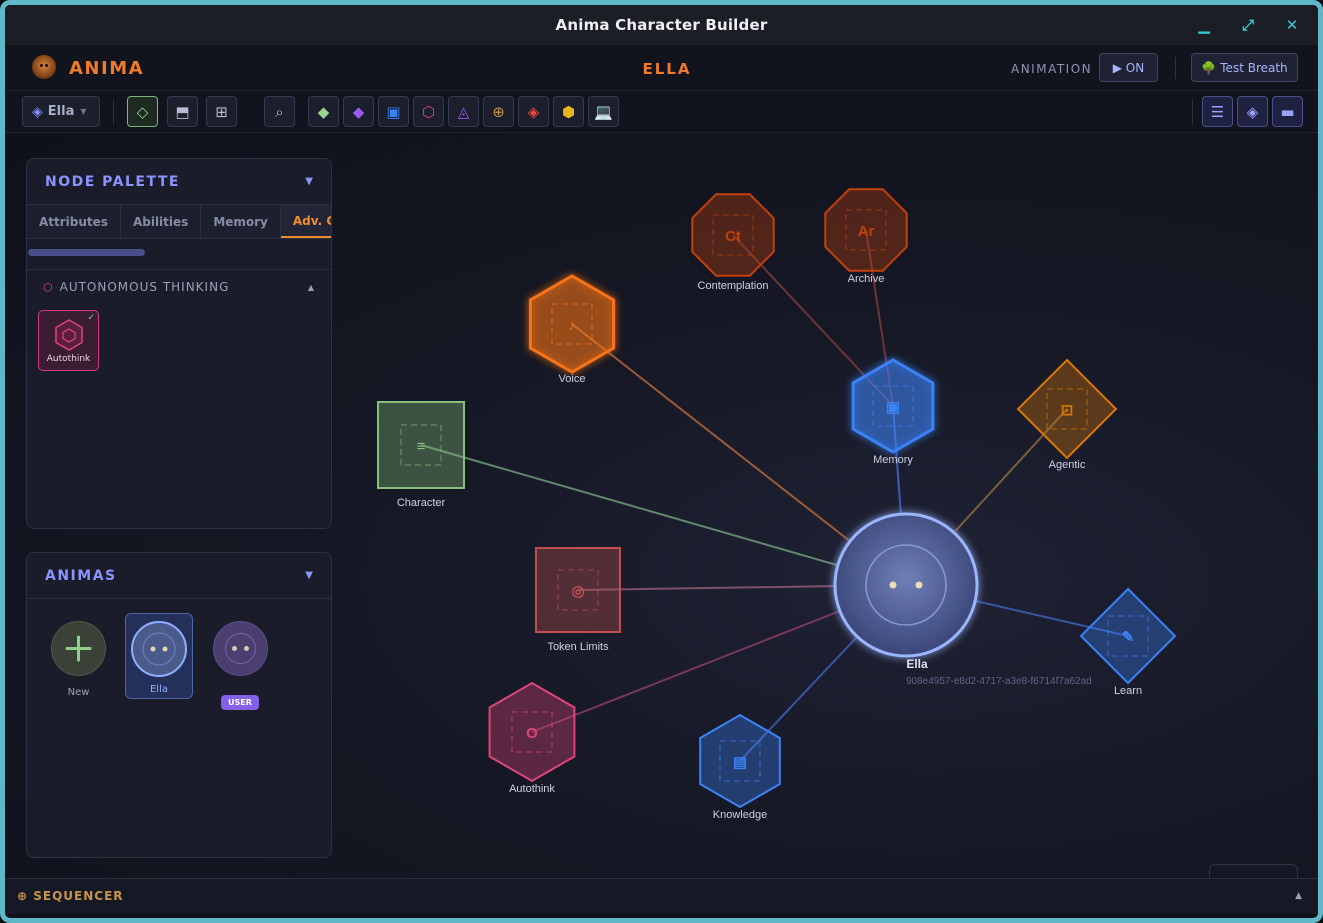 Image resolution: width=1323 pixels, height=923 pixels. What do you see at coordinates (179, 705) in the screenshot?
I see `animas-panel: ANIMAS ▼ New Ella USER` at bounding box center [179, 705].